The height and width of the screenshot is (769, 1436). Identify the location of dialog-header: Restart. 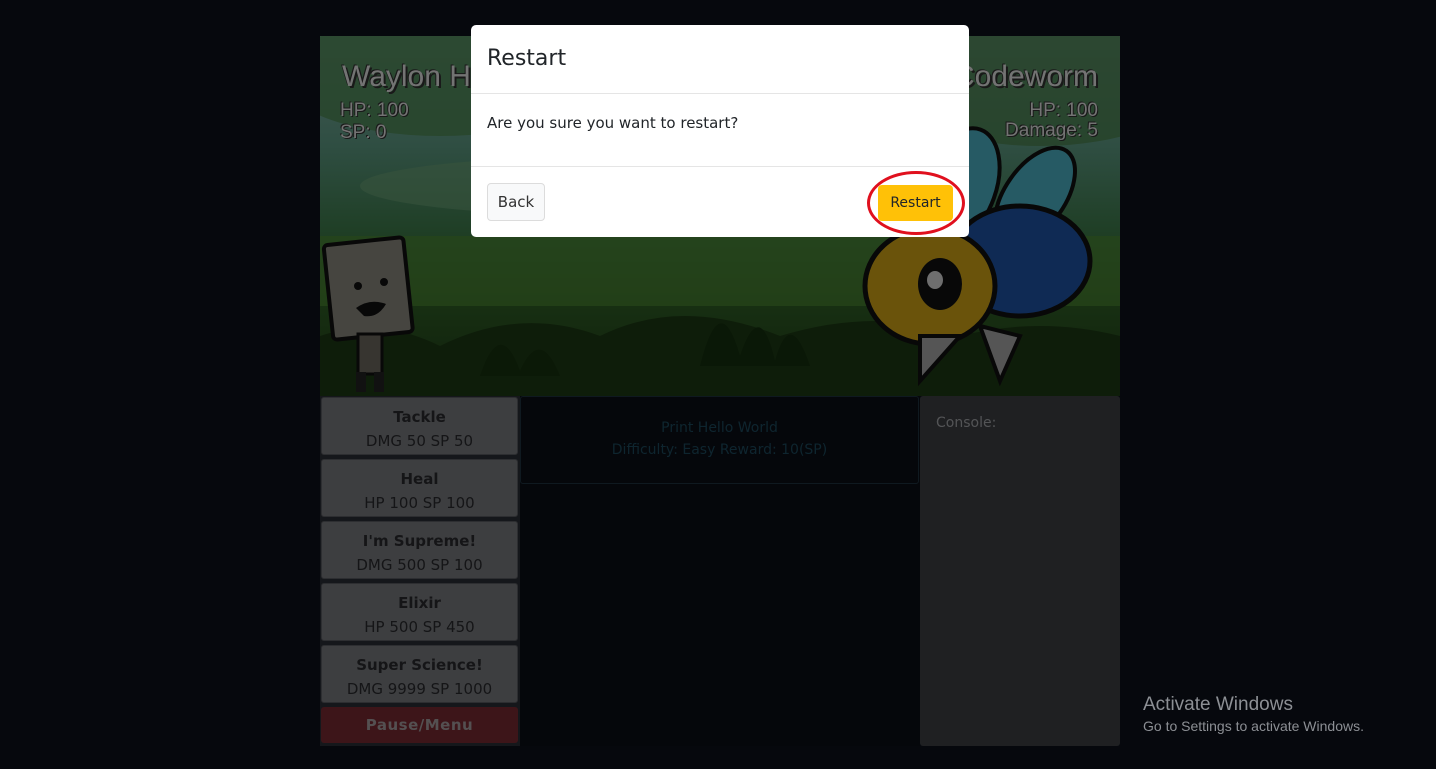
(720, 59).